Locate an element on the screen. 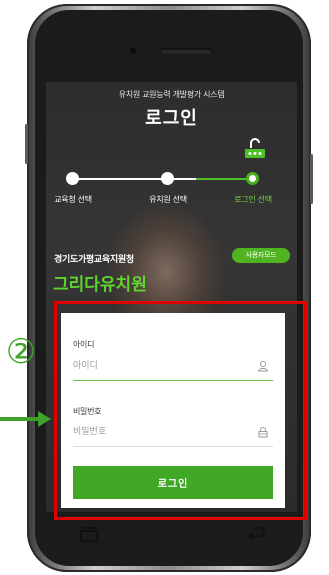 This screenshot has height=575, width=329. education-office-name: 경기도가평교육지원청 is located at coordinates (94, 260).